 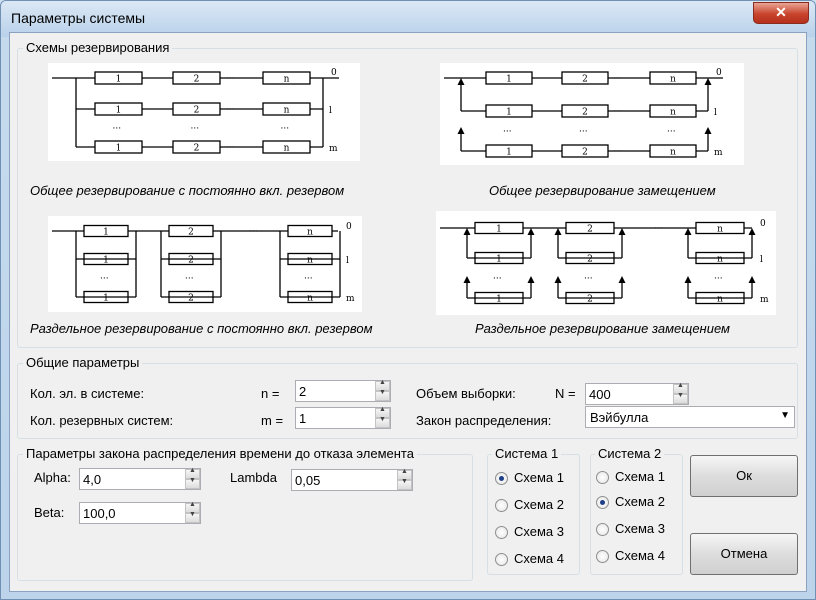 What do you see at coordinates (744, 476) in the screenshot?
I see `ok-button: Ок` at bounding box center [744, 476].